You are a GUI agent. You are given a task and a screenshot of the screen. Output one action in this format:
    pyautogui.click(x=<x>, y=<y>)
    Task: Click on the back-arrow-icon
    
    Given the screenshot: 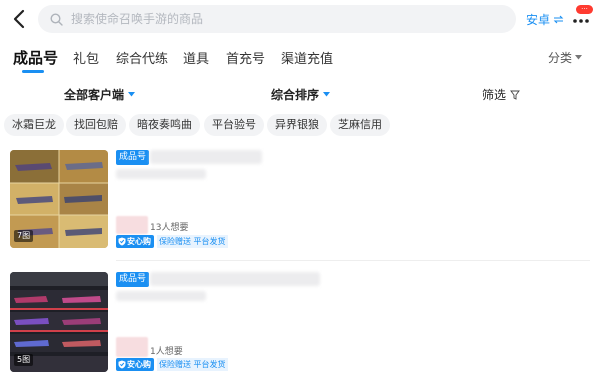 What is the action you would take?
    pyautogui.click(x=20, y=19)
    